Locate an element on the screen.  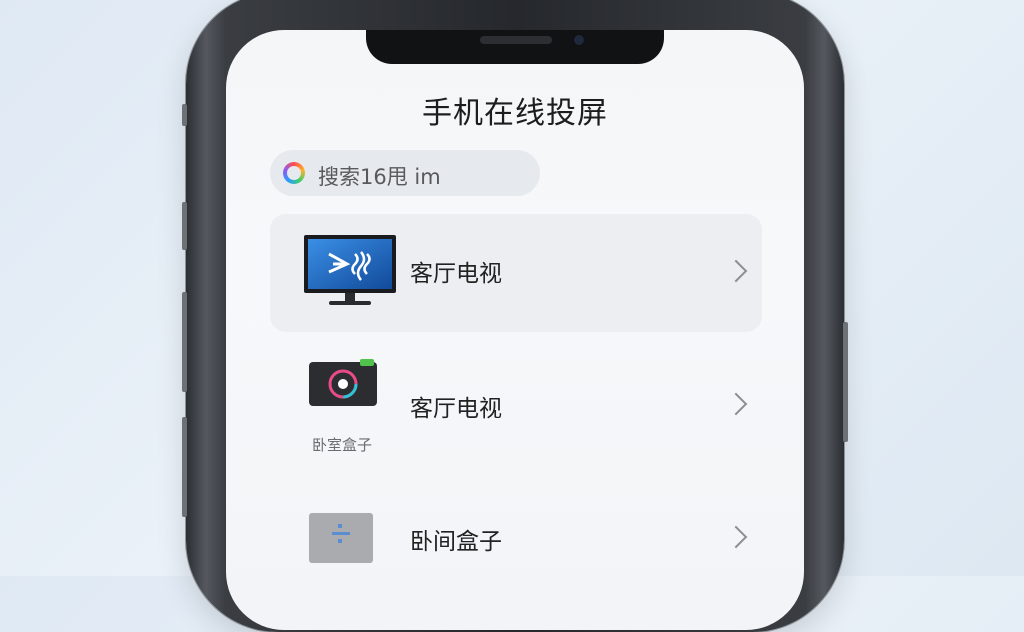
device-row-bedroom-box: 卧间盒子 is located at coordinates (516, 545).